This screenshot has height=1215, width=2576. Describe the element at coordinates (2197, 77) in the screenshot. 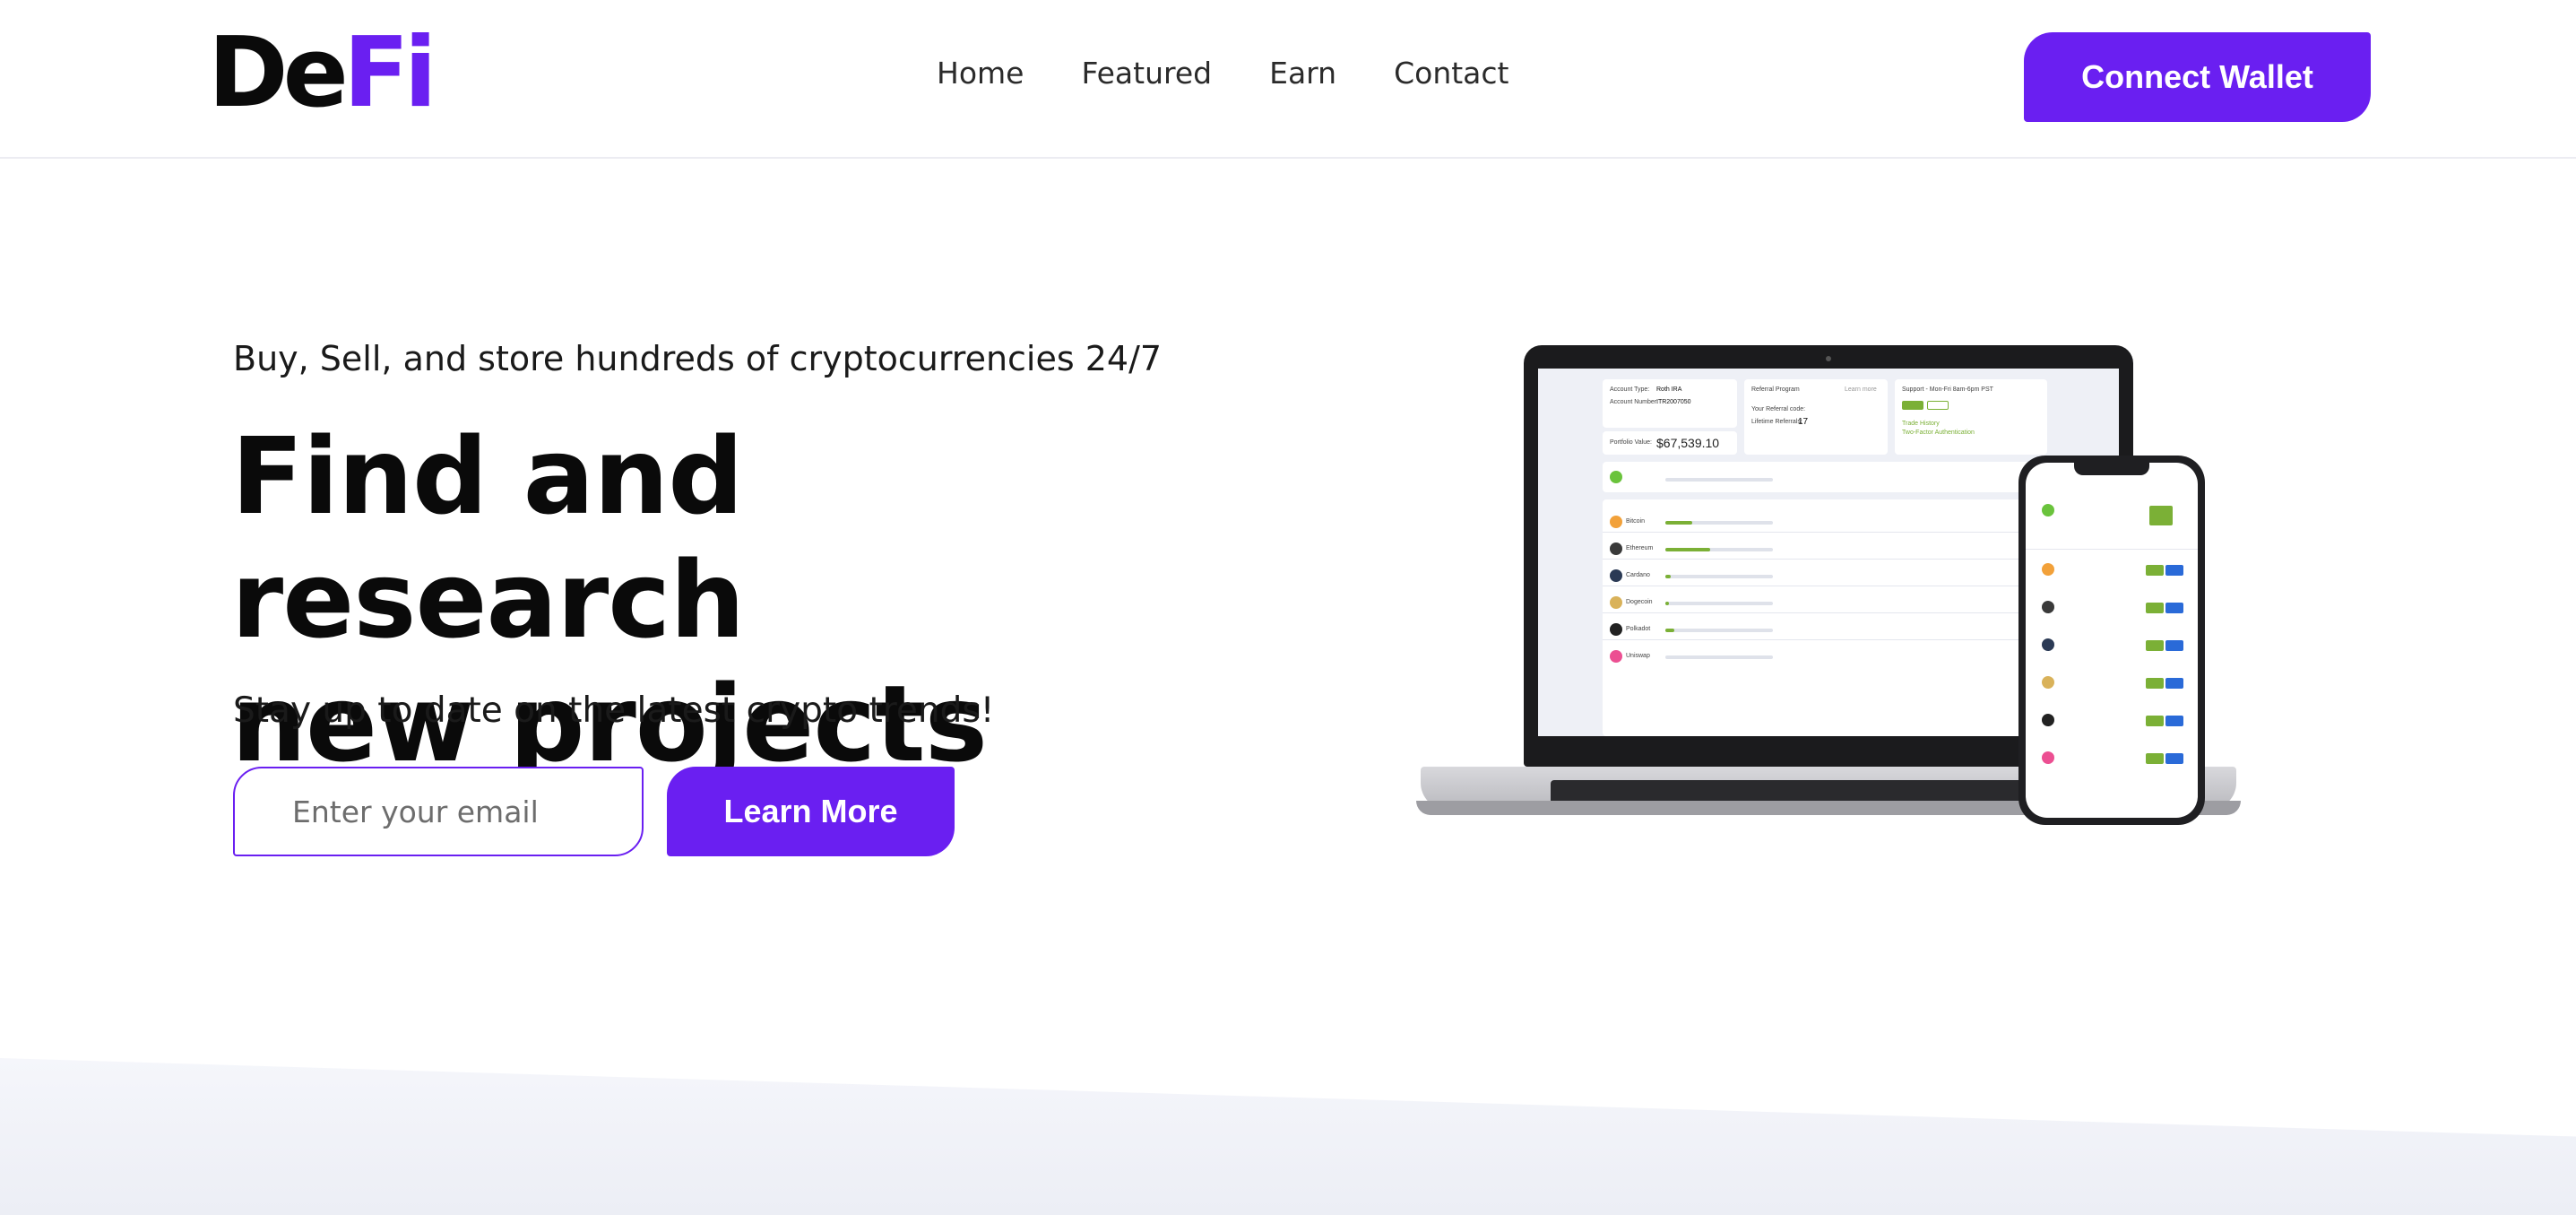

I see `connect-wallet-button: Connect Wallet` at that location.